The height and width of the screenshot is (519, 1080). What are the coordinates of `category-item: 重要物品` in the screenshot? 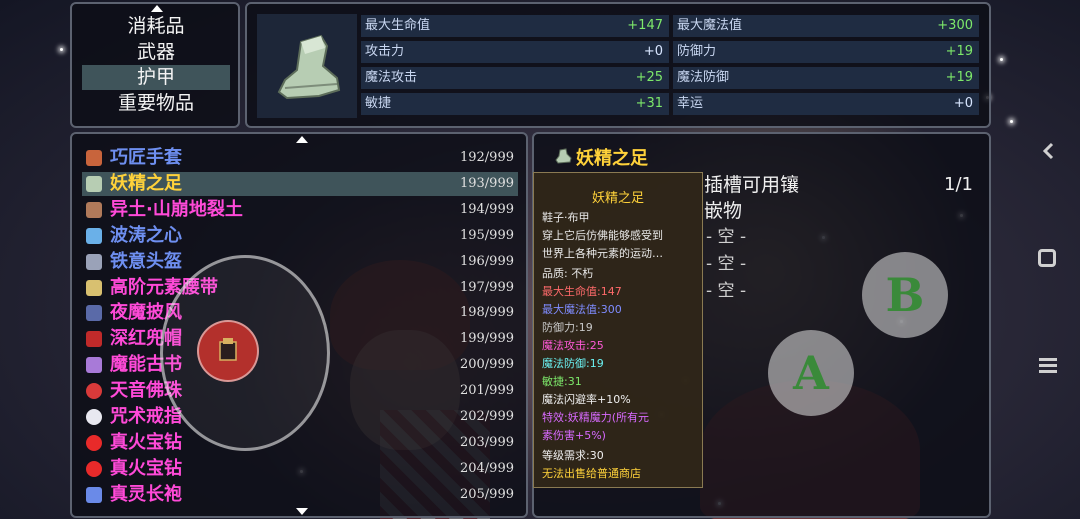 It's located at (156, 103).